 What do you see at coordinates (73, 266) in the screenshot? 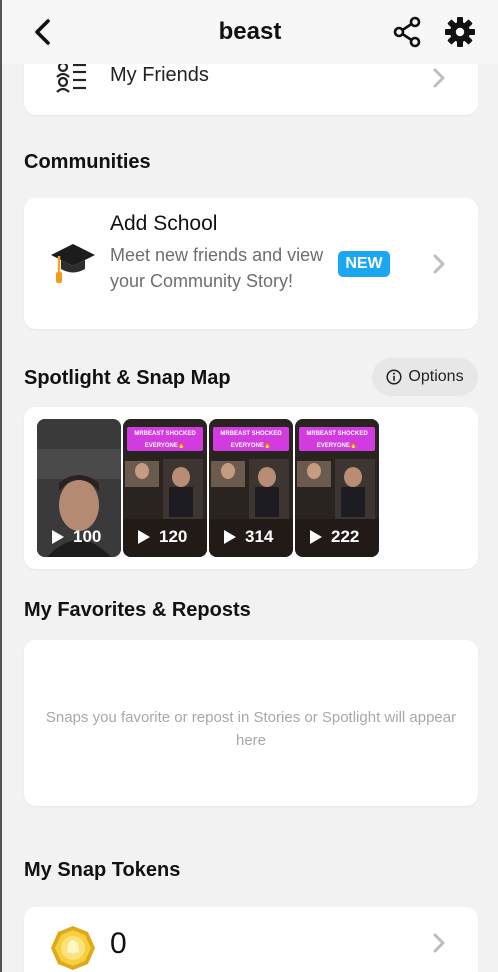
I see `graduation-cap-icon` at bounding box center [73, 266].